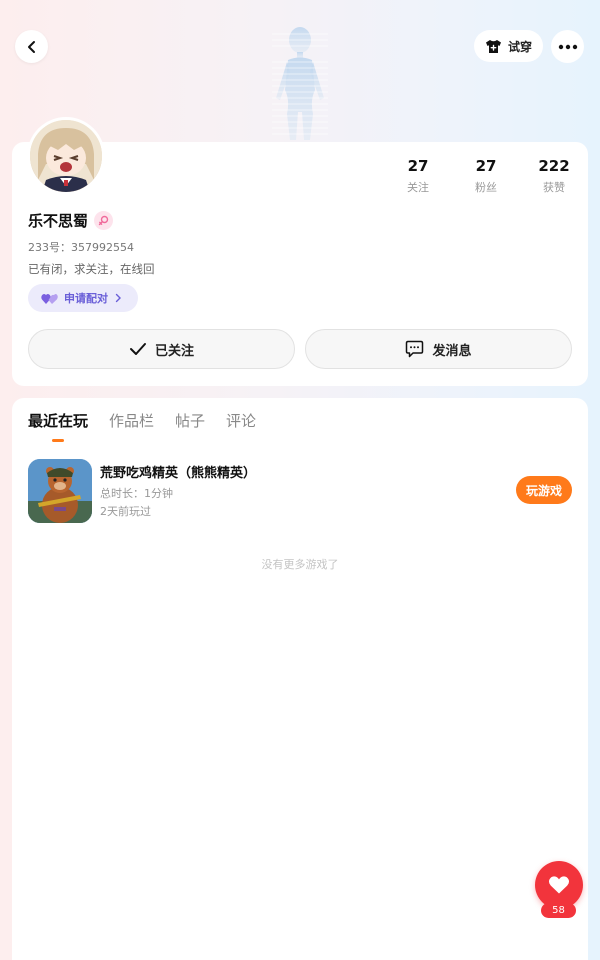  I want to click on more-button, so click(567, 46).